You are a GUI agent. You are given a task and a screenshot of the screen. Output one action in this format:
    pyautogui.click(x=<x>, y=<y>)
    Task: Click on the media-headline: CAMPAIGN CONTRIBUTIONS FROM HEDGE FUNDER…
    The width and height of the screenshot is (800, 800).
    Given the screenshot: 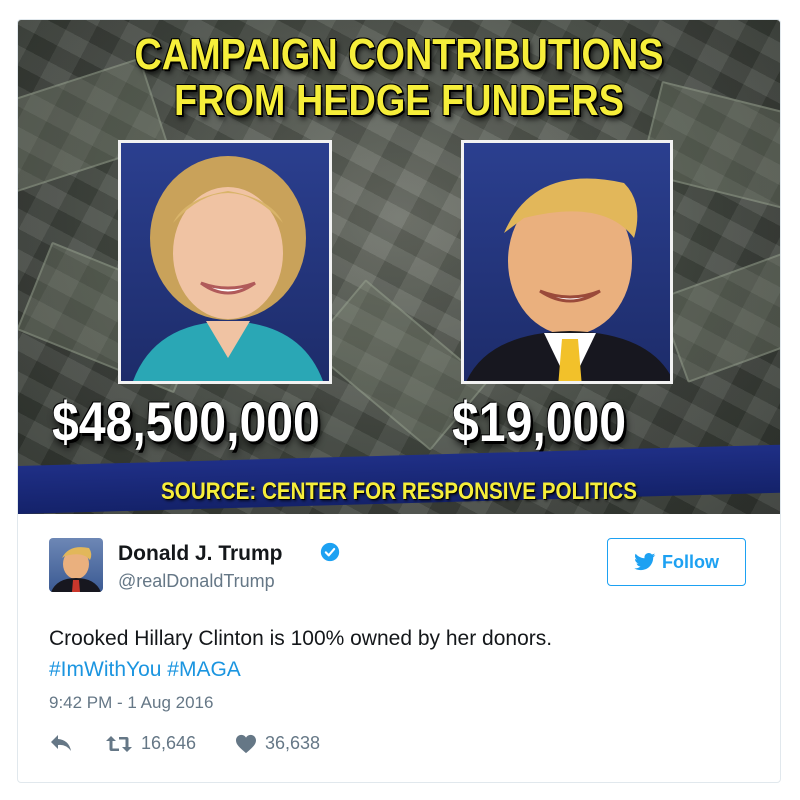 What is the action you would take?
    pyautogui.click(x=398, y=78)
    